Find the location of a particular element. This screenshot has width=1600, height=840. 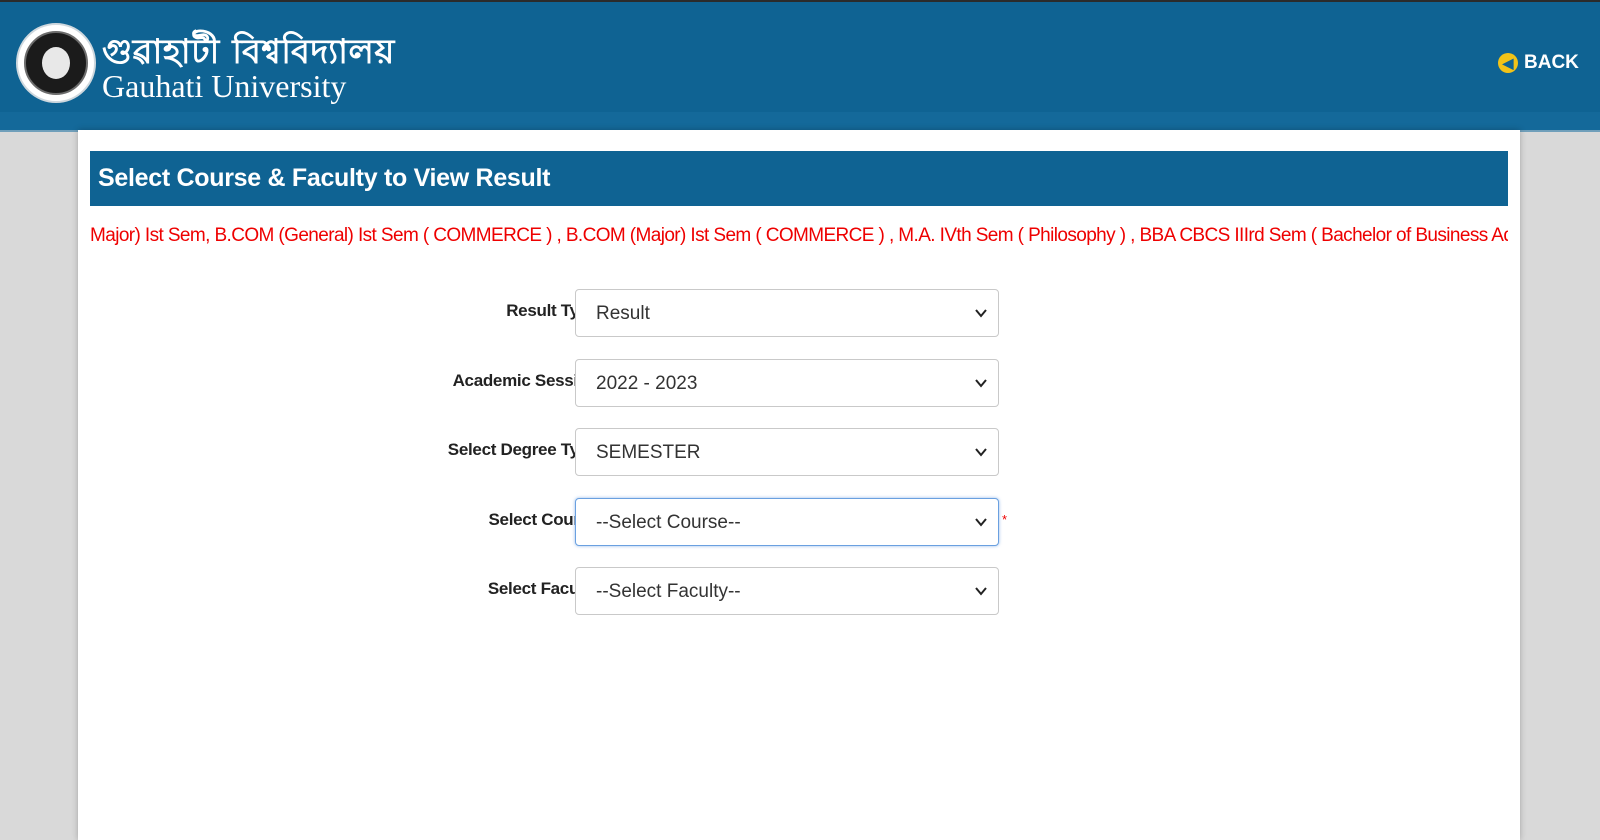

back-button: ◀ BACK is located at coordinates (1538, 63).